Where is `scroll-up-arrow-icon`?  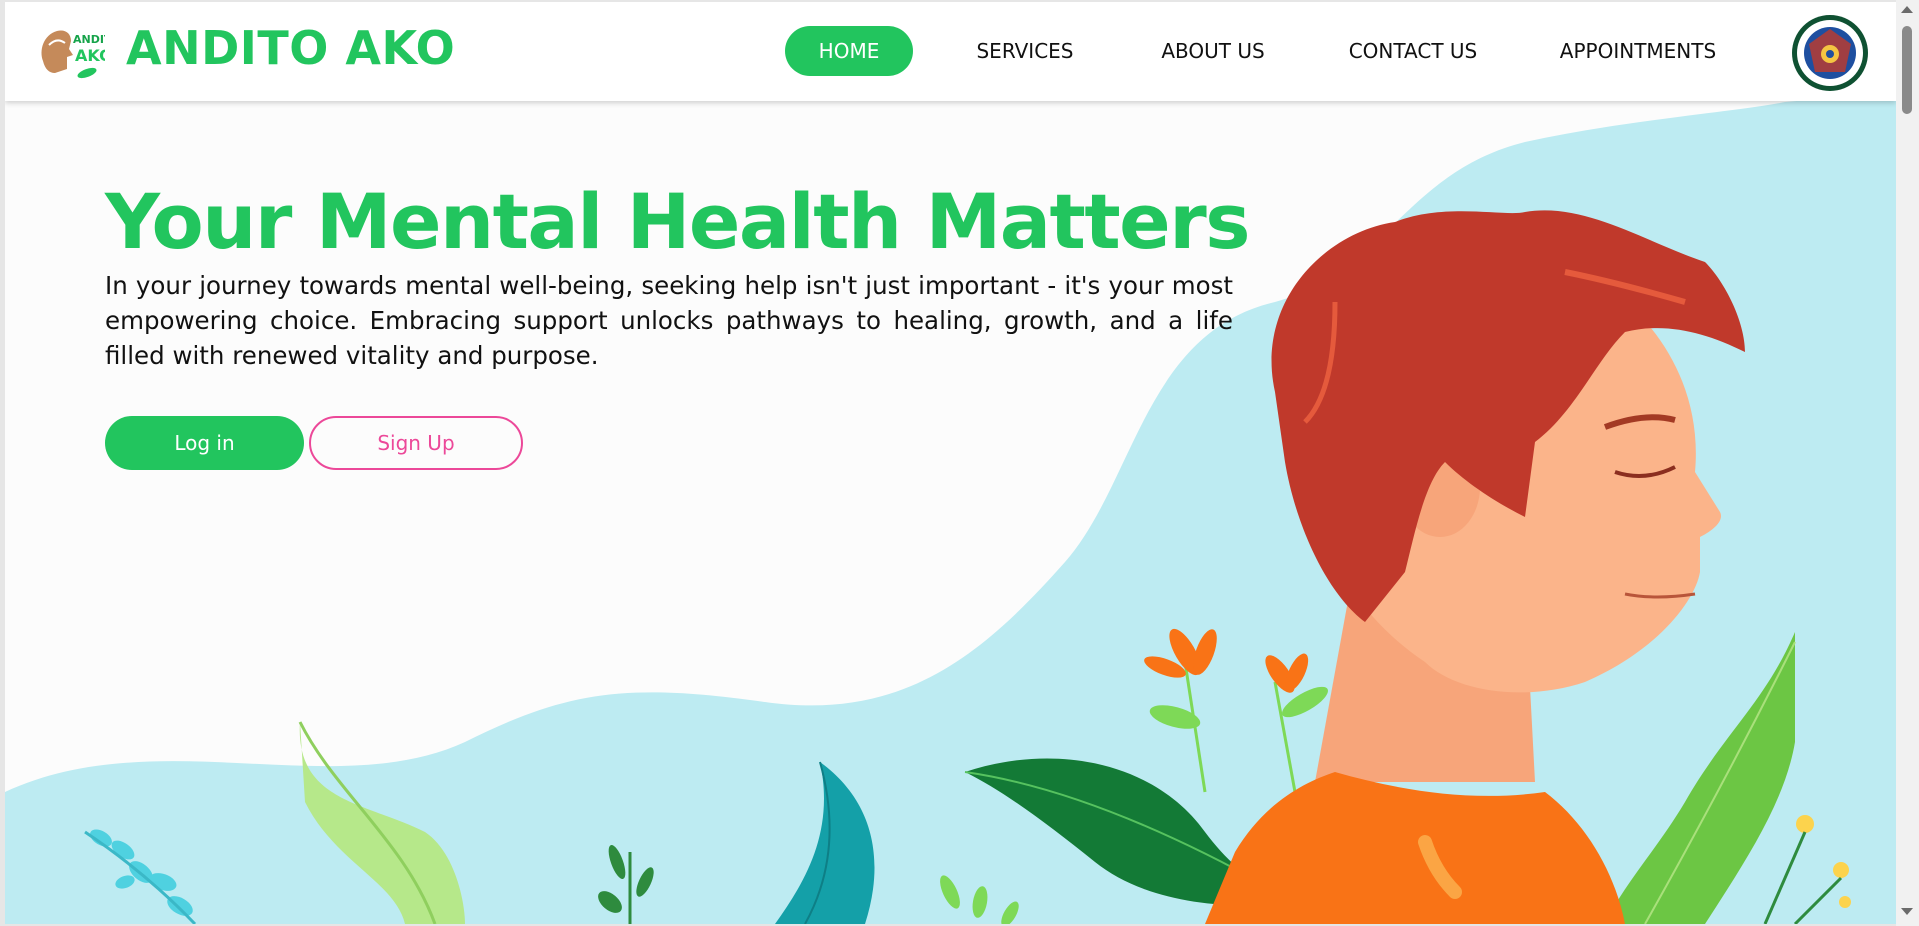 scroll-up-arrow-icon is located at coordinates (1907, 9).